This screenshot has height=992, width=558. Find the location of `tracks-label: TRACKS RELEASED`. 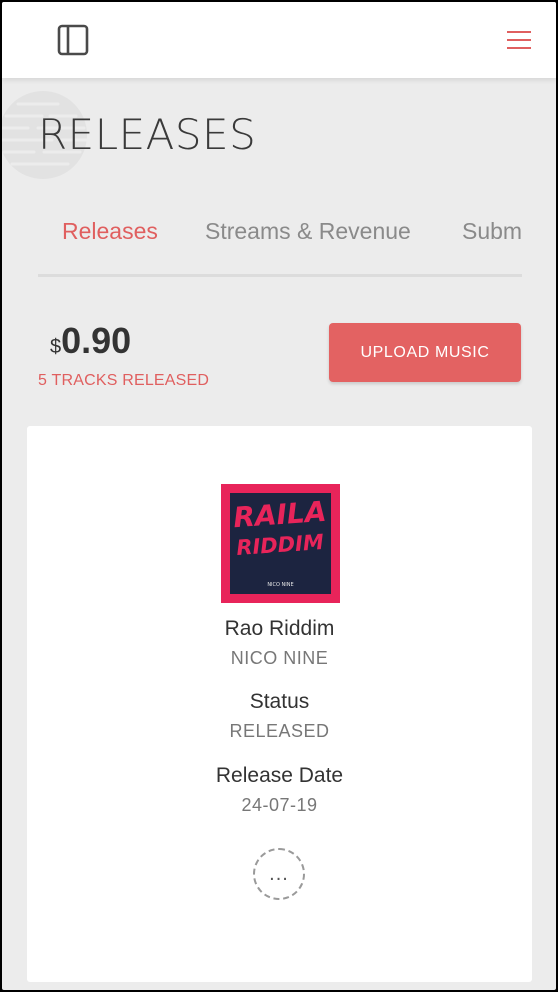

tracks-label: TRACKS RELEASED is located at coordinates (130, 380).